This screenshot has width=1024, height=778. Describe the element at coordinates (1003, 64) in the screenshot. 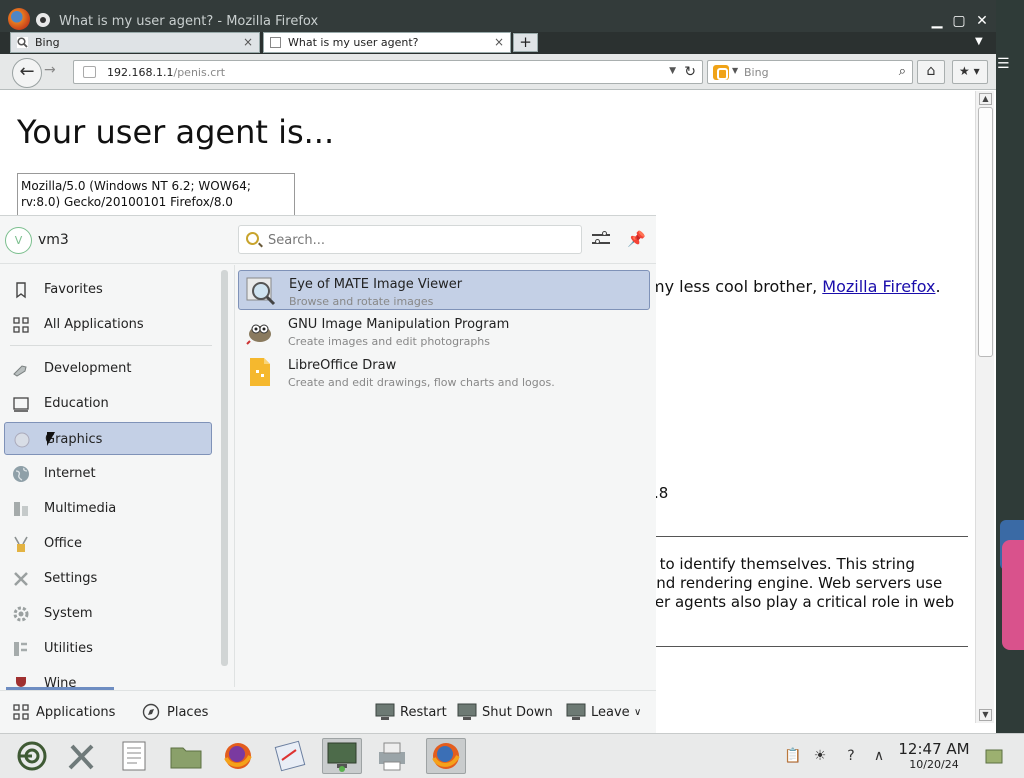

I see `hamburger-menu-icon: ☰` at that location.